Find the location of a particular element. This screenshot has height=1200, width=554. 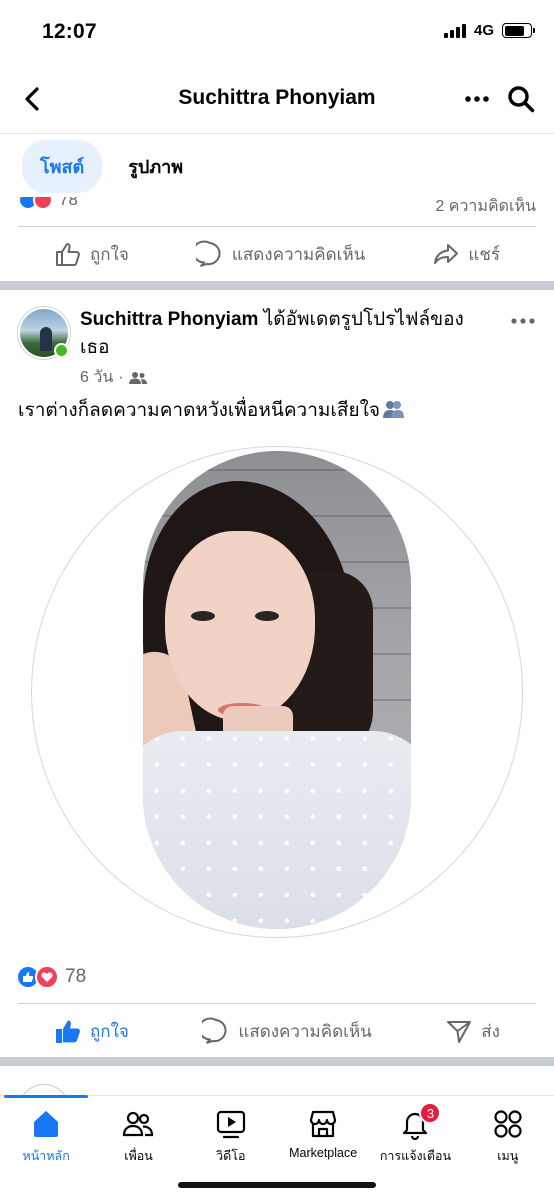

nav-home-label: หน้าหลัก is located at coordinates (46, 1156).